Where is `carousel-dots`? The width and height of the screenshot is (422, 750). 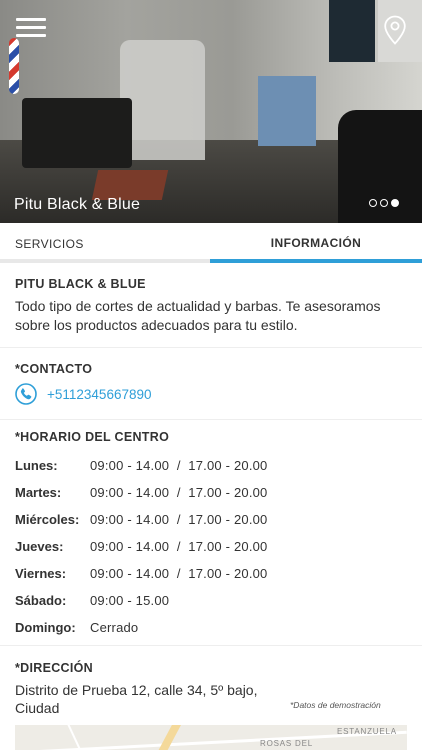 carousel-dots is located at coordinates (384, 203).